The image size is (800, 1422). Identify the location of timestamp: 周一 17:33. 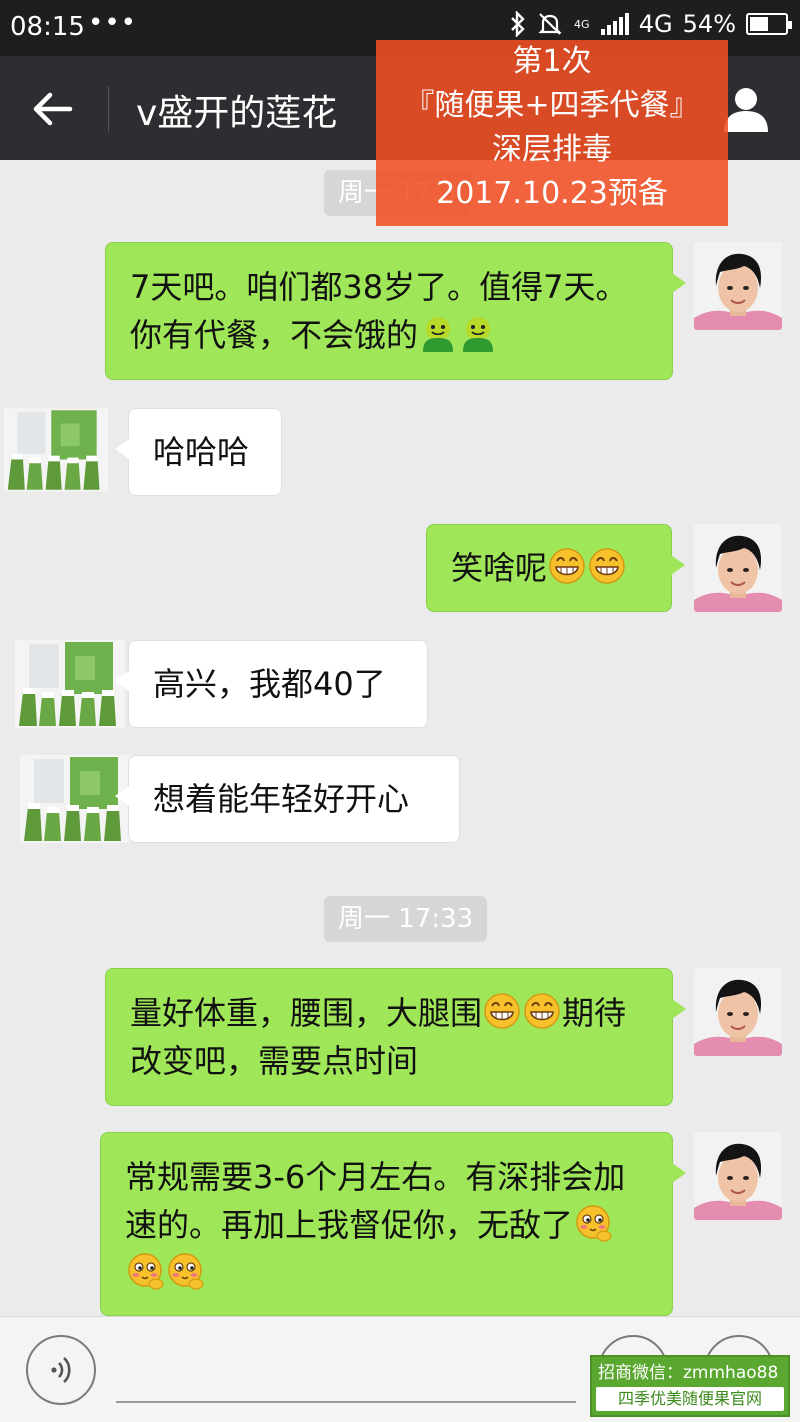
(406, 919).